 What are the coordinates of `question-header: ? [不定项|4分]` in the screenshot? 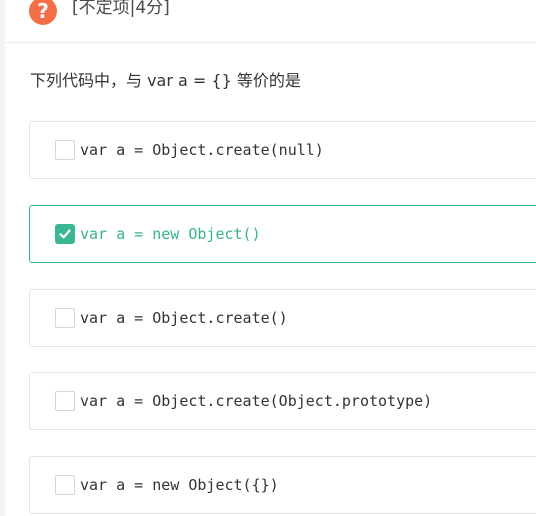 It's located at (270, 21).